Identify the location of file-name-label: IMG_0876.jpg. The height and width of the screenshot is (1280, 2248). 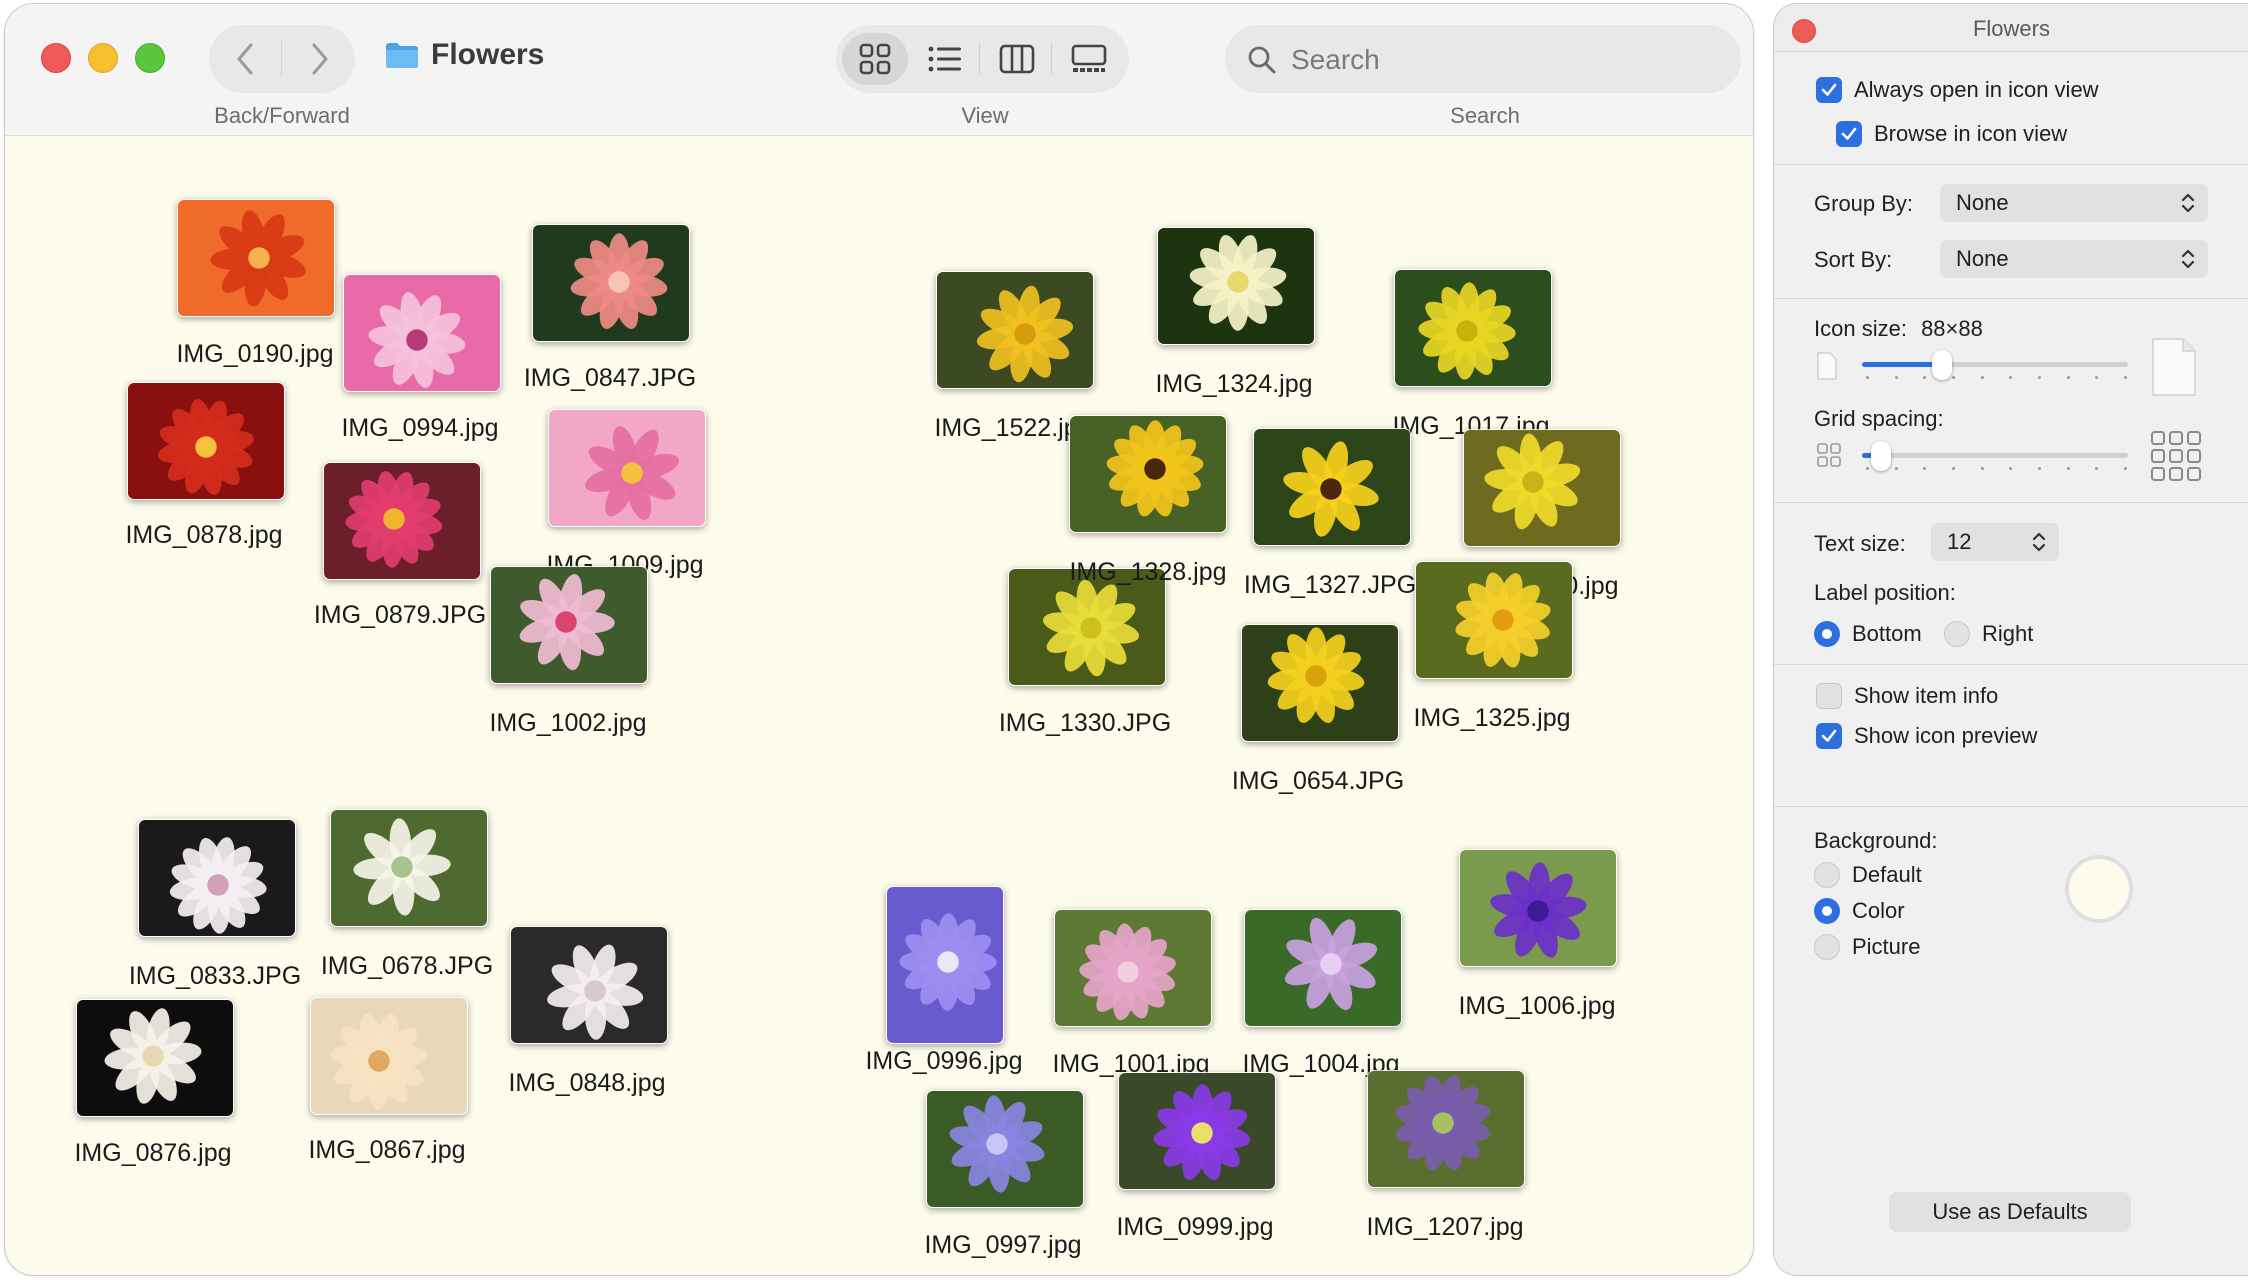
(152, 1153).